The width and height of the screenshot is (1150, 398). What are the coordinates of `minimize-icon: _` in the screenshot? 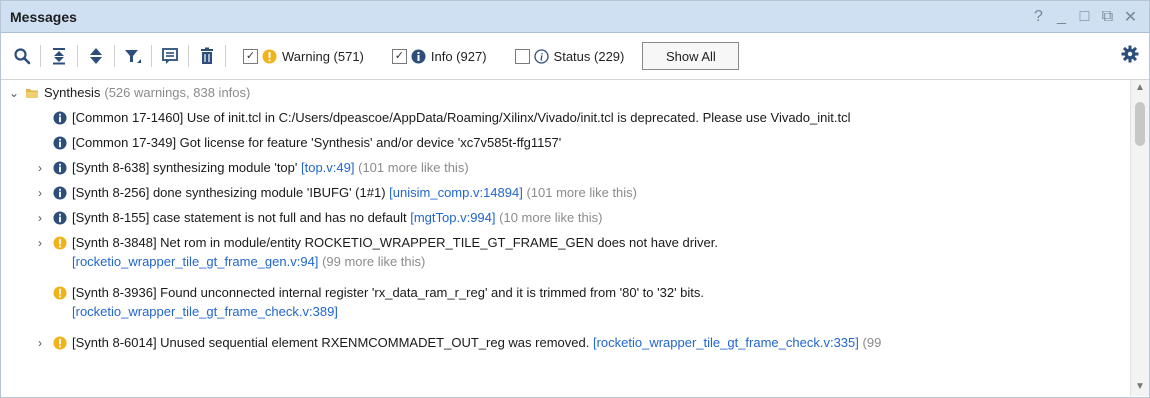 It's located at (1061, 17).